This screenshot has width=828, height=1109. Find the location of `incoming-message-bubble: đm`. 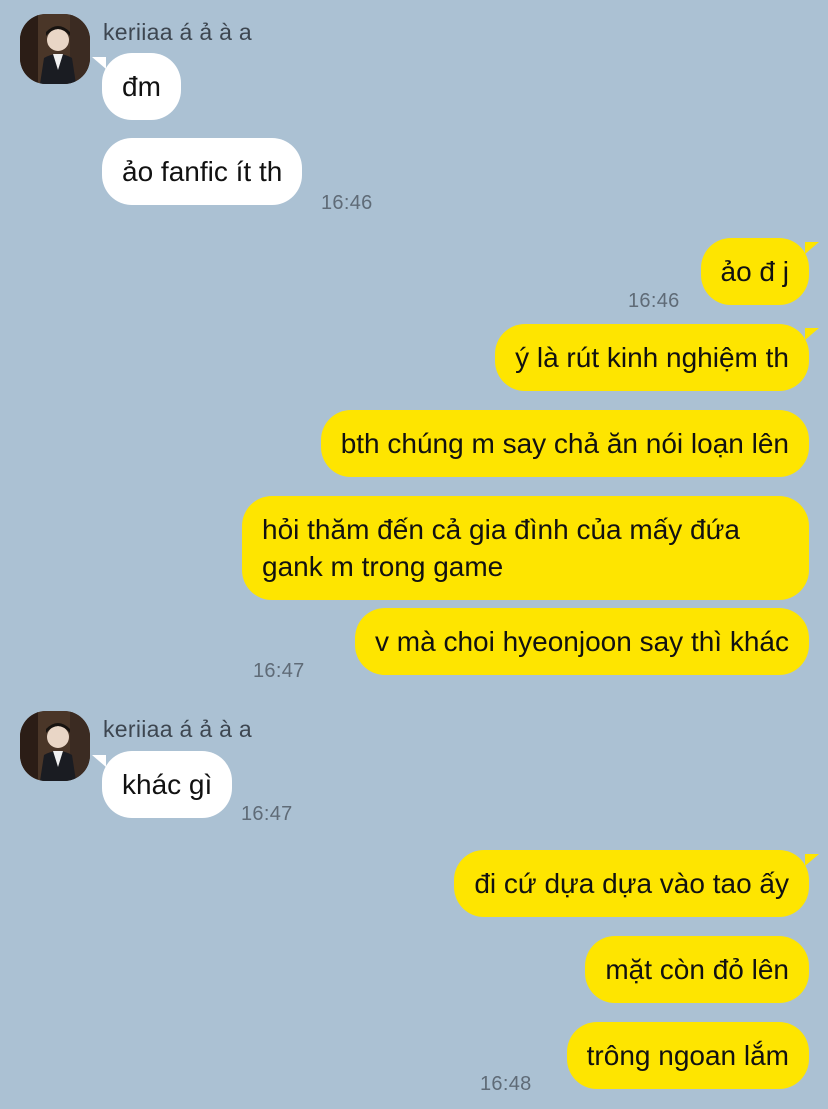

incoming-message-bubble: đm is located at coordinates (136, 86).